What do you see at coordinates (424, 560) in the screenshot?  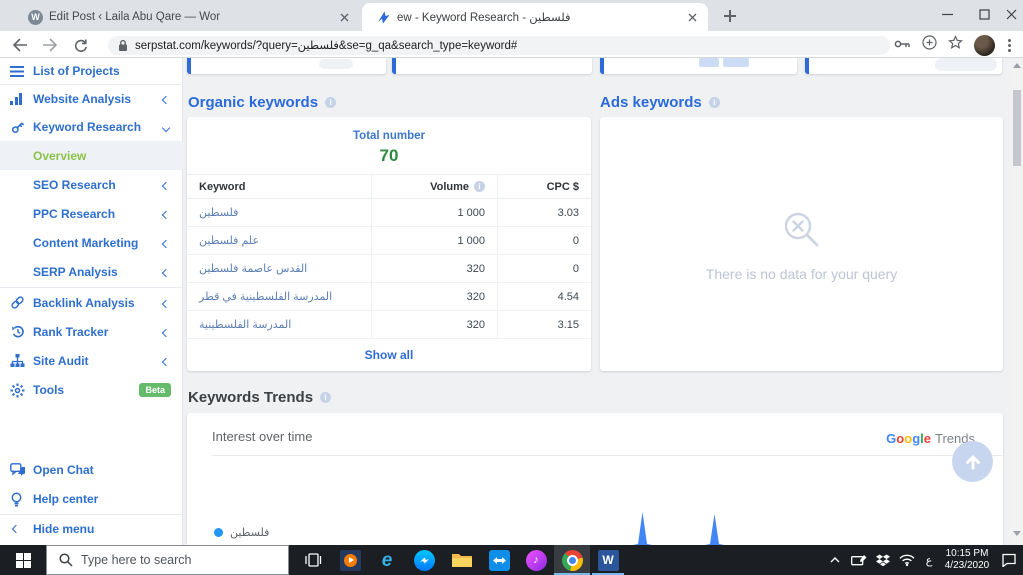 I see `taskbar-app-messenger` at bounding box center [424, 560].